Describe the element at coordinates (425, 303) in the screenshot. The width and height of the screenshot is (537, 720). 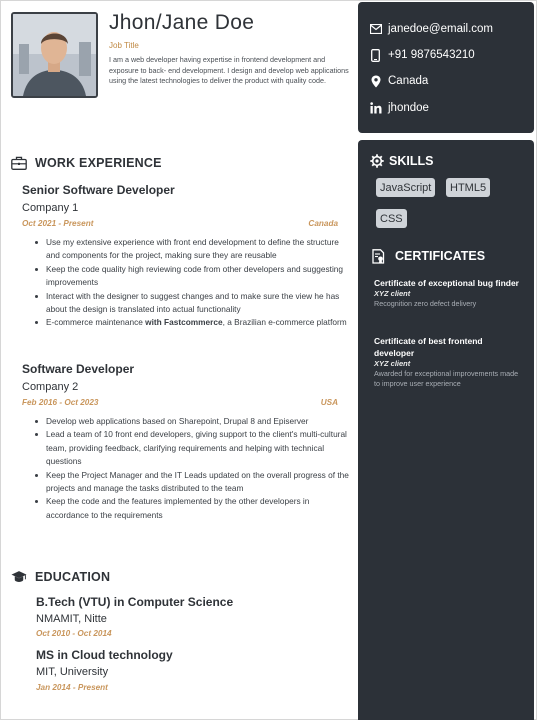
I see `certificate-desc: Recognition zero defect delivery` at that location.